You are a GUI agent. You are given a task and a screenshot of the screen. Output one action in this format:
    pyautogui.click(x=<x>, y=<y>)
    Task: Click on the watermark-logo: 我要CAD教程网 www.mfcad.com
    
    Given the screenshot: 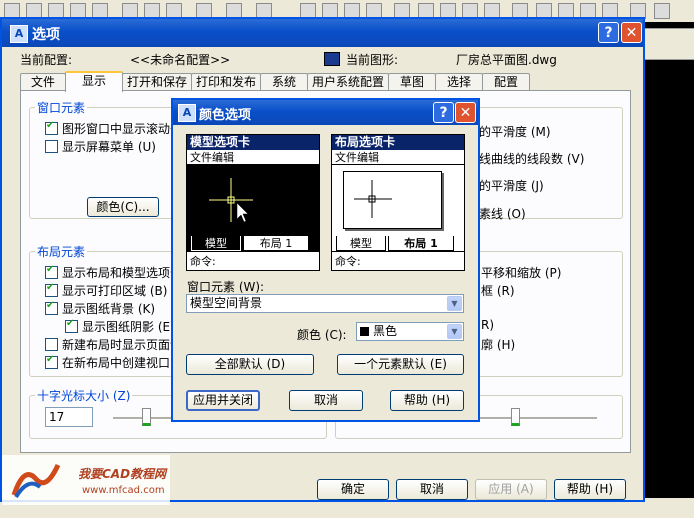 What is the action you would take?
    pyautogui.click(x=86, y=480)
    